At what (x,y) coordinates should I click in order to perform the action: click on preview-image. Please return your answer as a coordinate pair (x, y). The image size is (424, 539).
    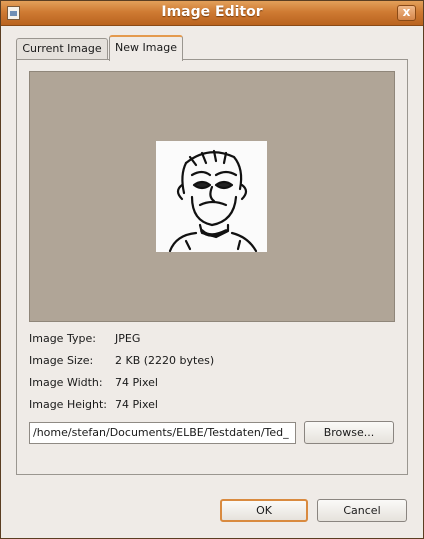
    Looking at the image, I should click on (211, 197).